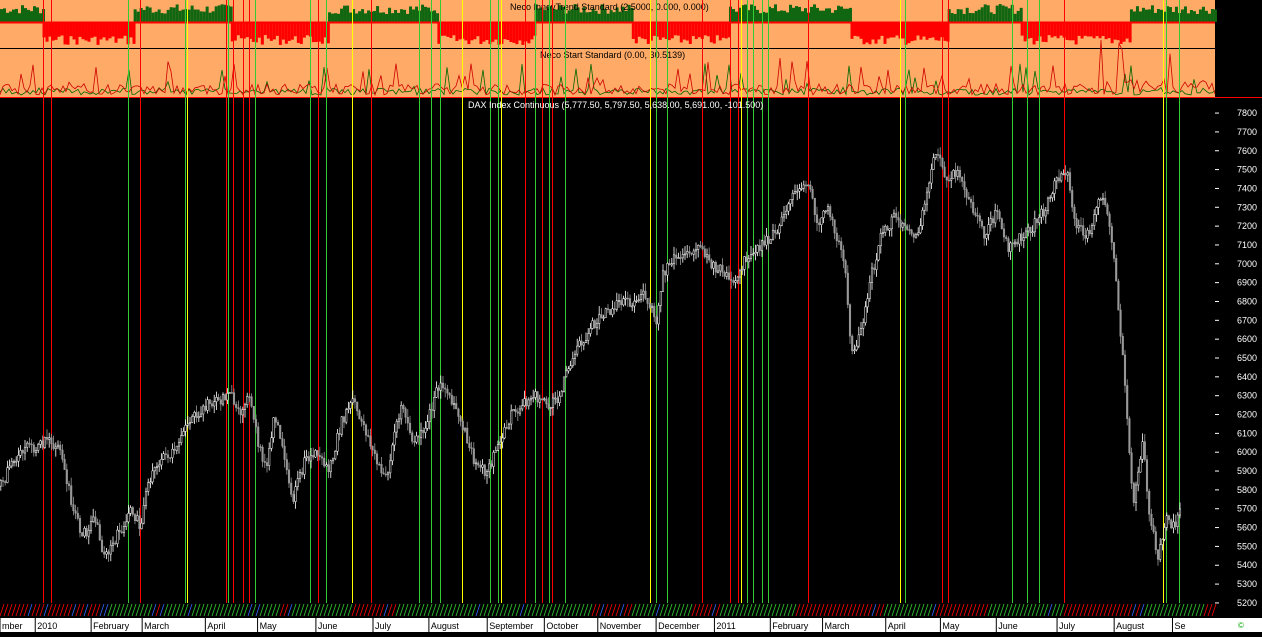  What do you see at coordinates (1247, 283) in the screenshot?
I see `y-tick-label: 6900` at bounding box center [1247, 283].